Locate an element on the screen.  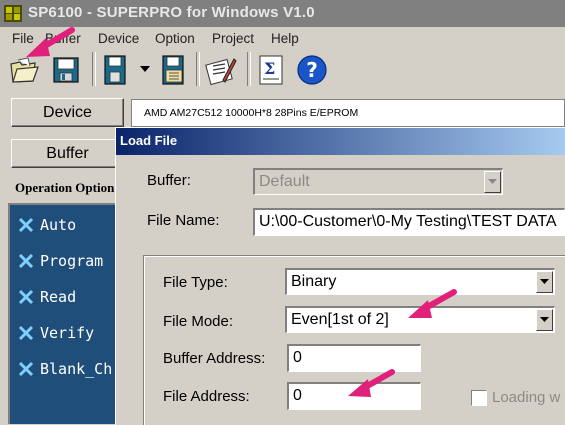
file-mode-value: Even[1st of 2] is located at coordinates (340, 319).